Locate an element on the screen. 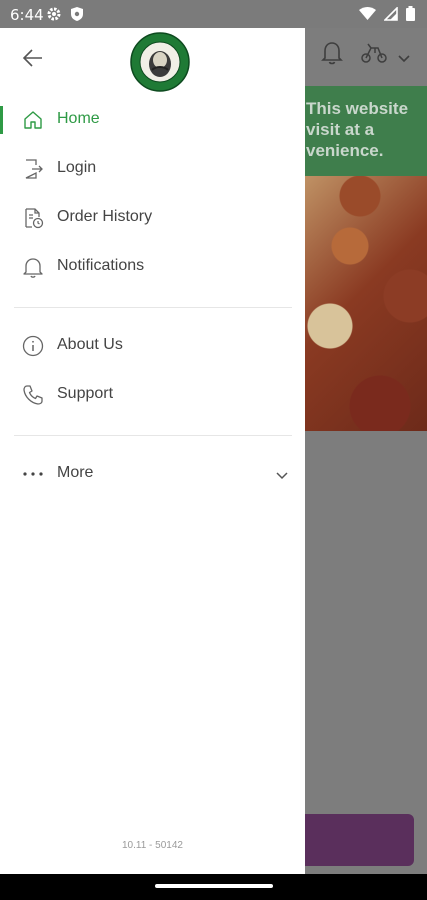  menu-item-label: Login is located at coordinates (77, 167).